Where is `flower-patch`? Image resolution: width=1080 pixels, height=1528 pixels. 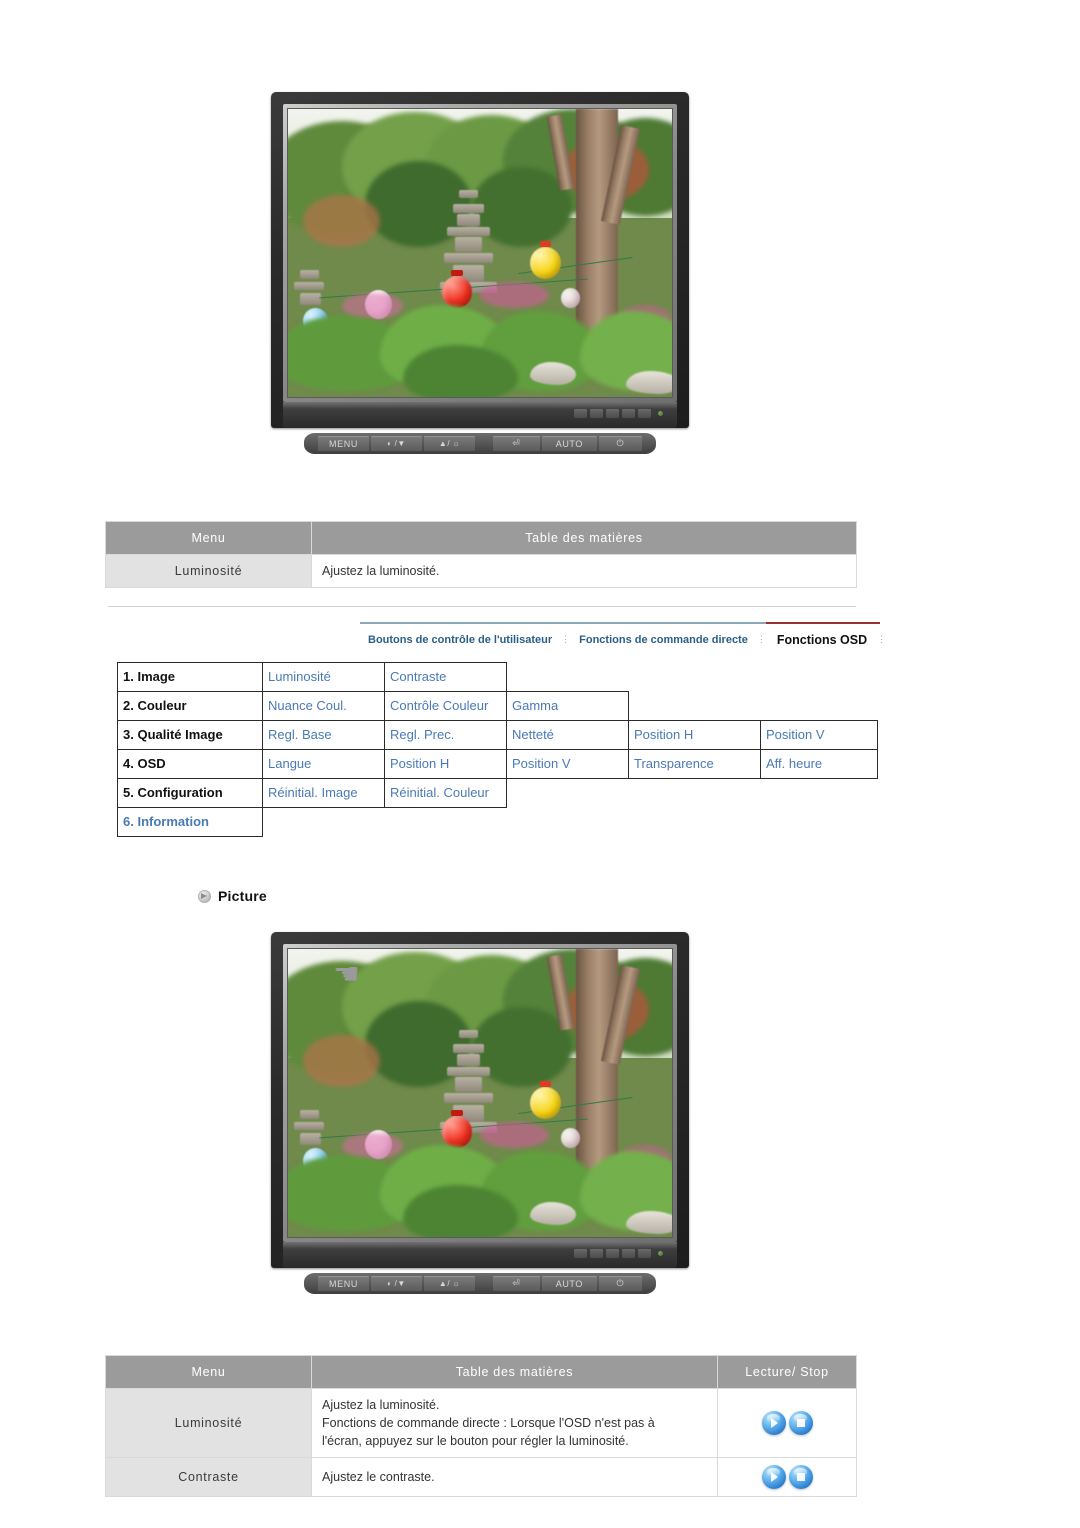
flower-patch is located at coordinates (372, 306).